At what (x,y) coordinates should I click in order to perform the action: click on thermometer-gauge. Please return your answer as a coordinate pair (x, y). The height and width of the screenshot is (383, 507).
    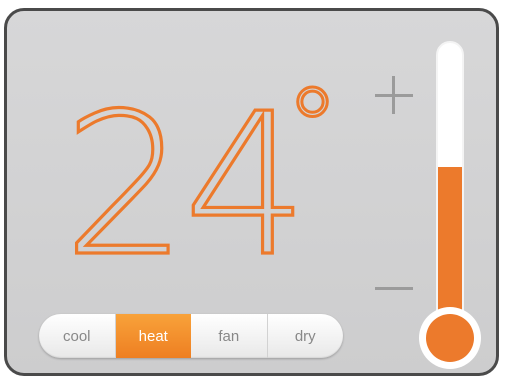
    Looking at the image, I should click on (450, 207).